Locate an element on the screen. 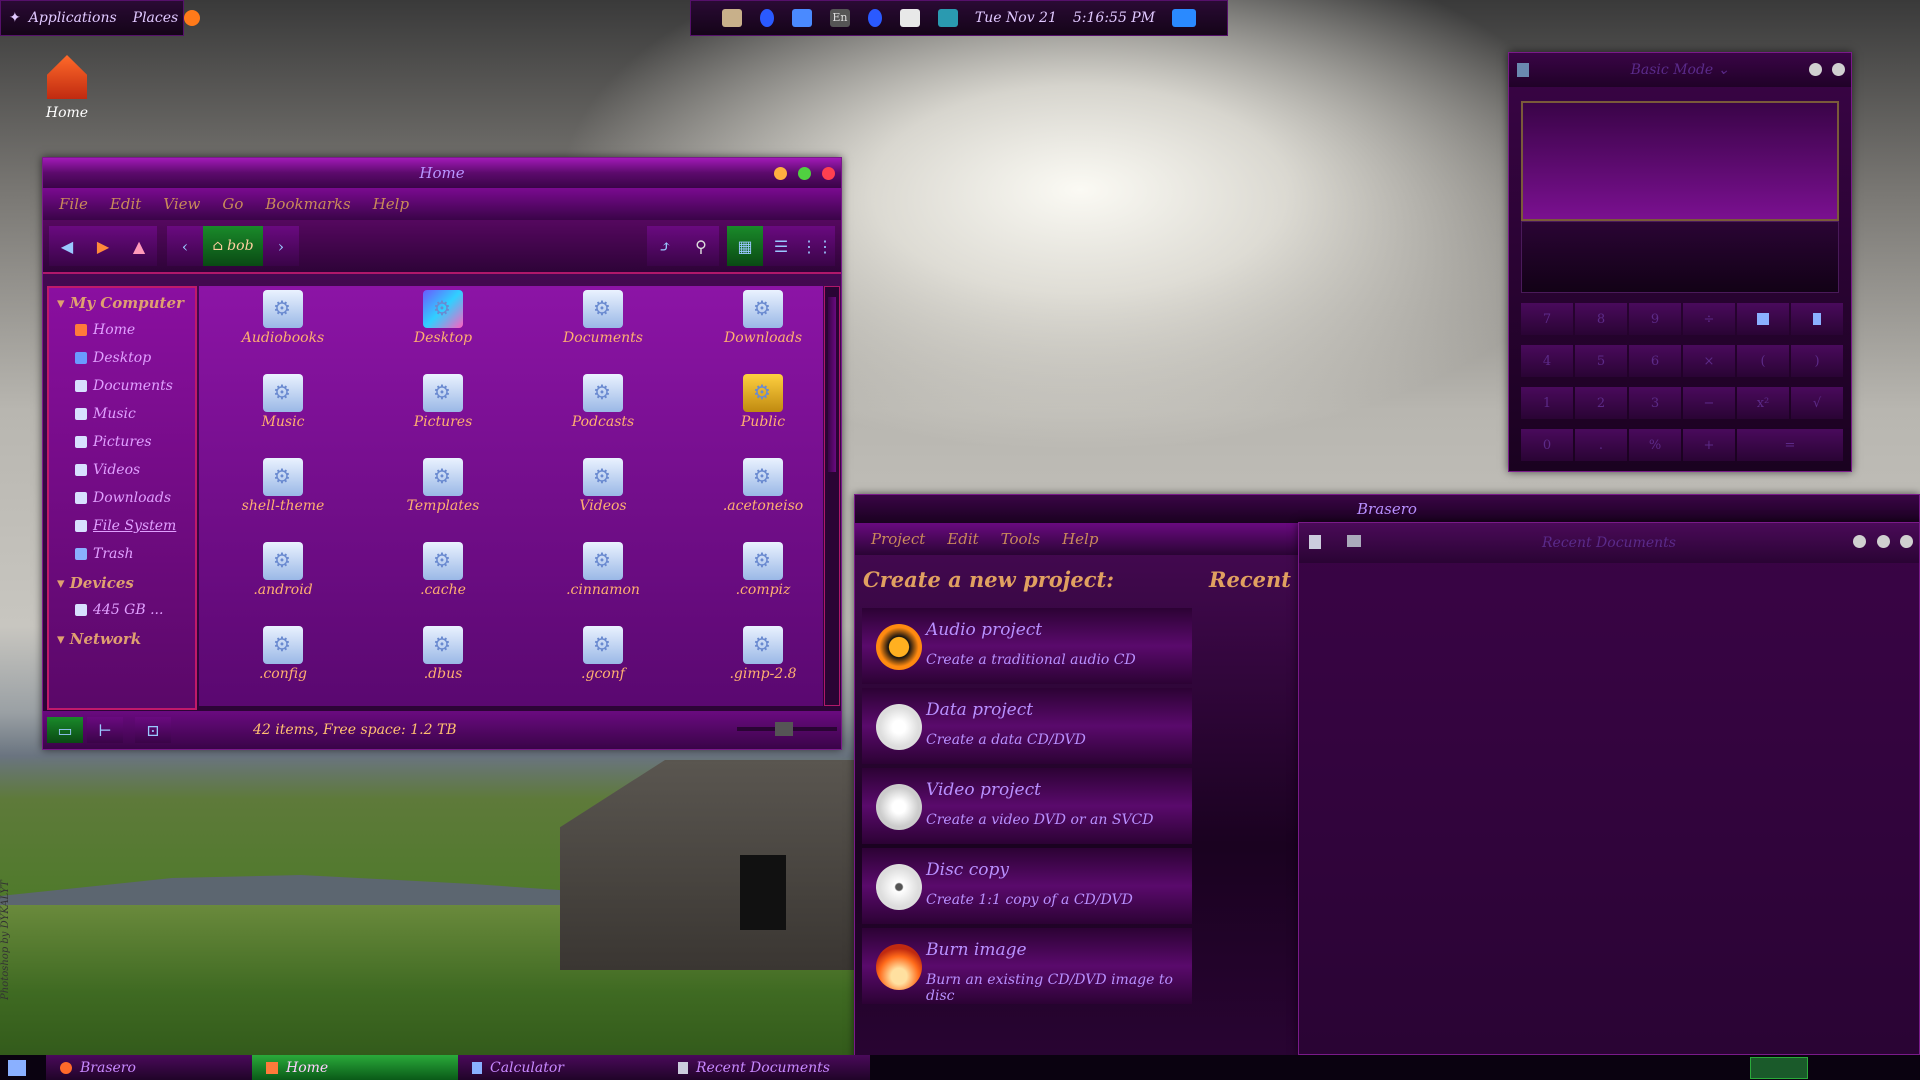 The width and height of the screenshot is (1920, 1080). file-item: Pictures is located at coordinates (443, 400).